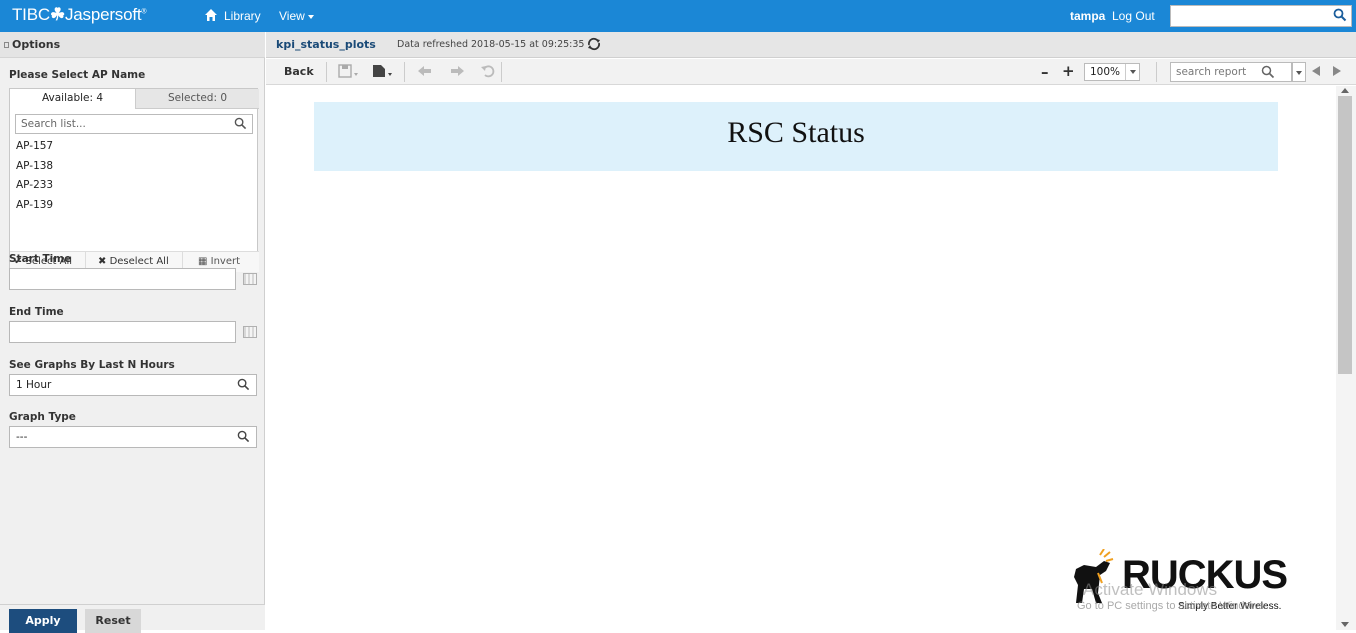  I want to click on user-name: tampa, so click(1087, 16).